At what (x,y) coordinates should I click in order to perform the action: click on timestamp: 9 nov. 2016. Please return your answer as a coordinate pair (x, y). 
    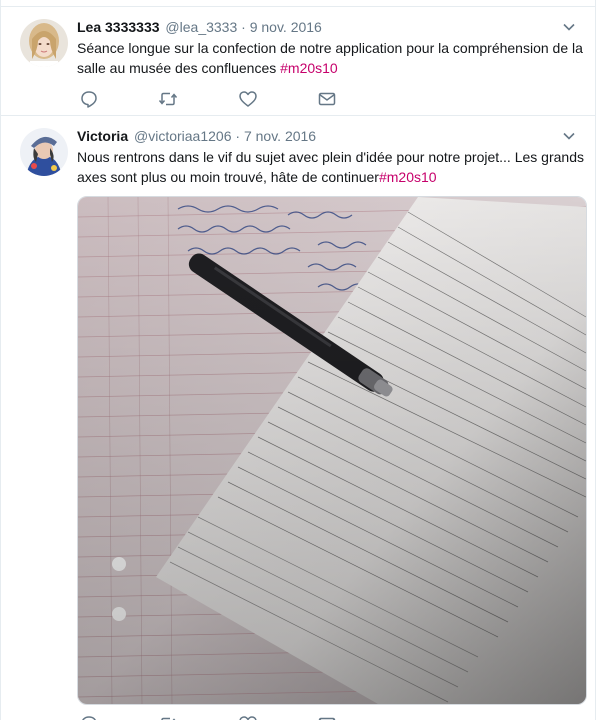
    Looking at the image, I should click on (286, 27).